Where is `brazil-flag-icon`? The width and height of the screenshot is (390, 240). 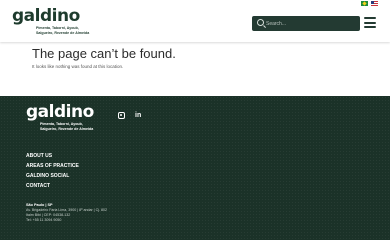 brazil-flag-icon is located at coordinates (364, 3).